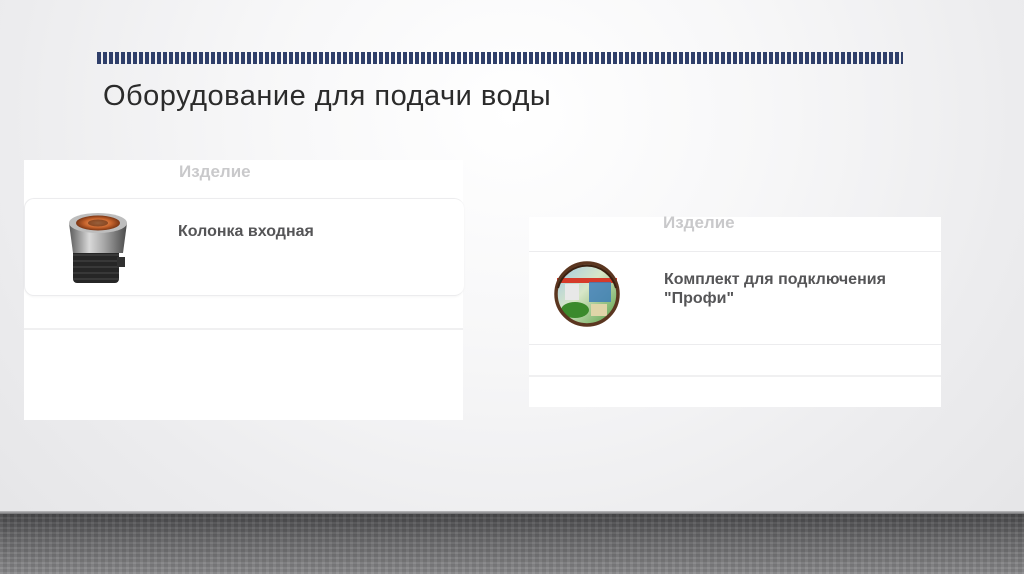 The height and width of the screenshot is (574, 1024). Describe the element at coordinates (246, 231) in the screenshot. I see `product-name: Колонка входная` at that location.